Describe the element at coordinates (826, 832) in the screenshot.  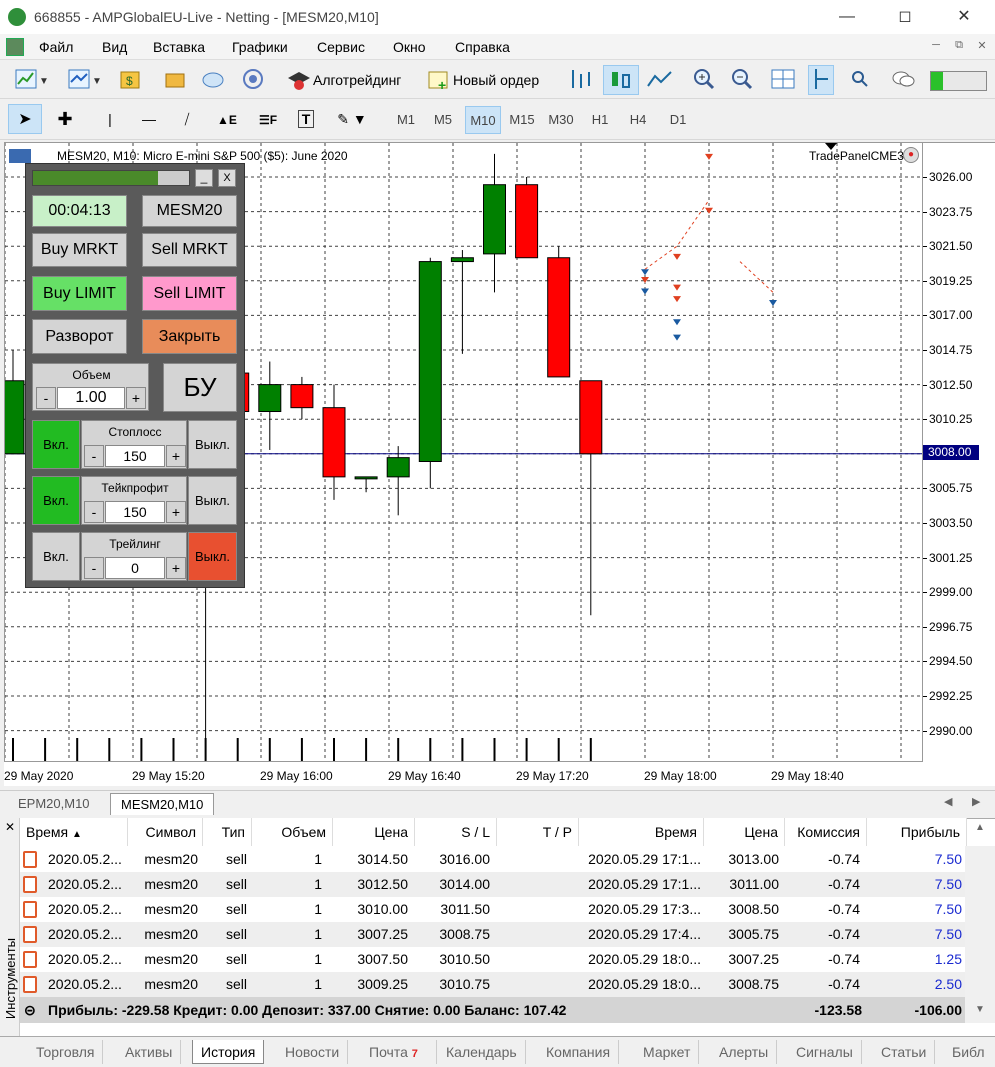
I see `col-header-commission: Комиссия` at that location.